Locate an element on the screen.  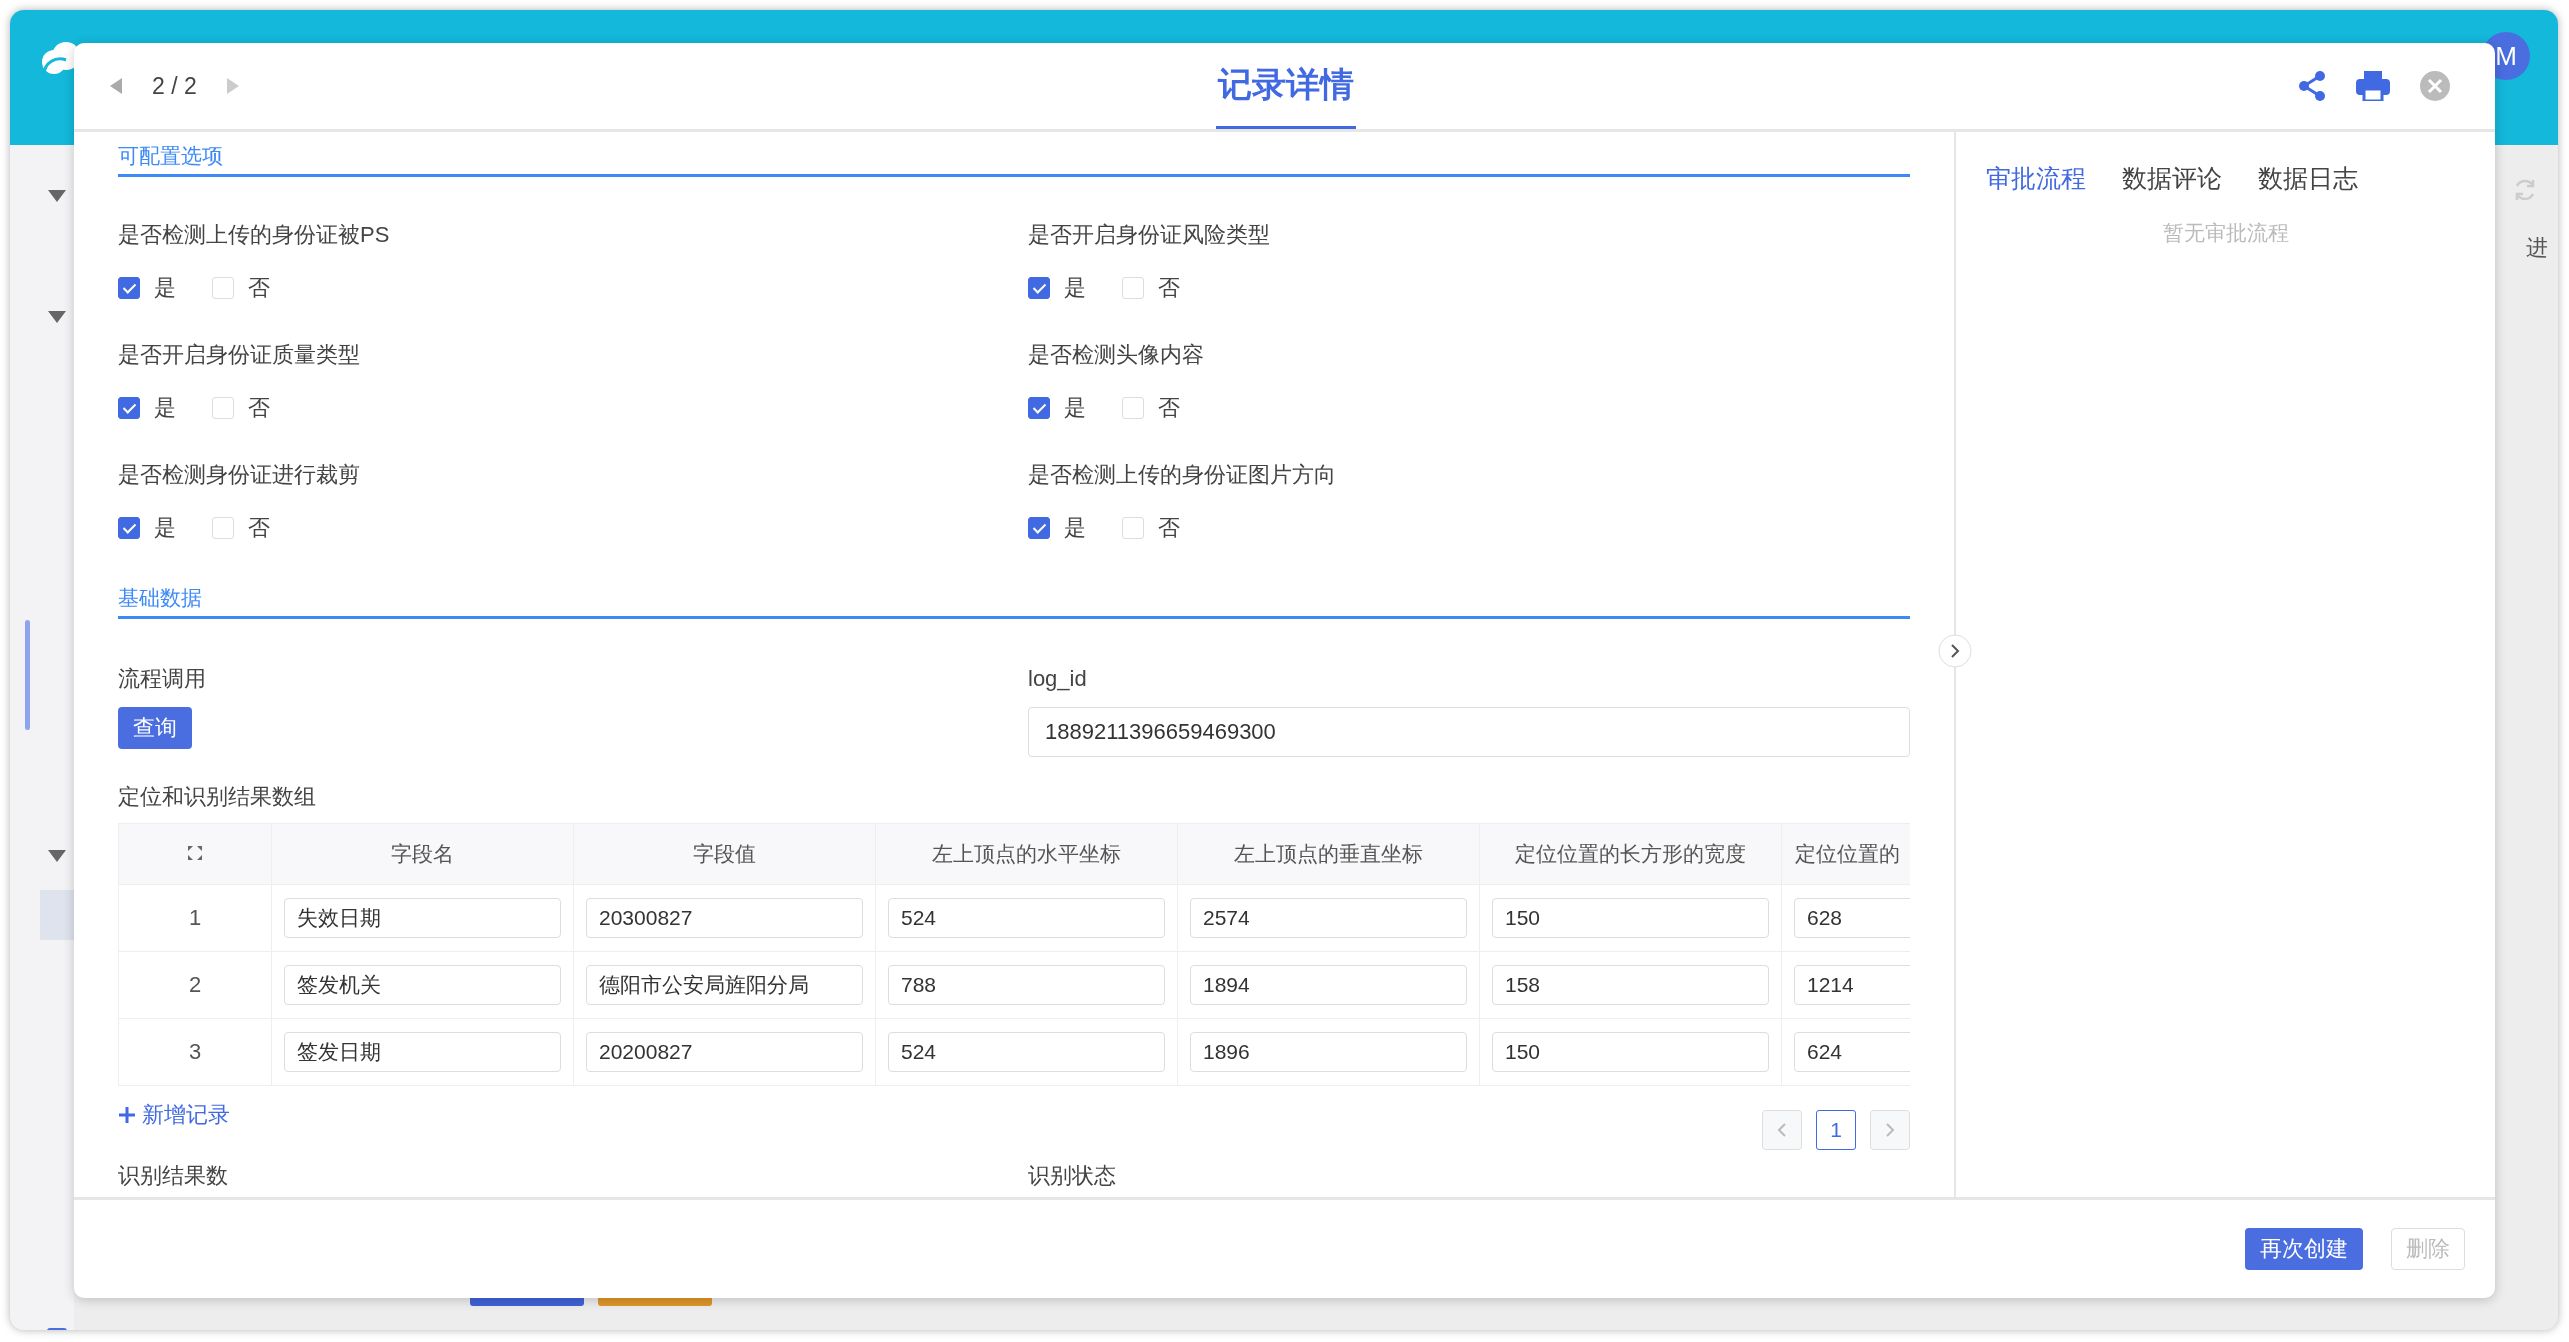
selected-item-background is located at coordinates (57, 915).